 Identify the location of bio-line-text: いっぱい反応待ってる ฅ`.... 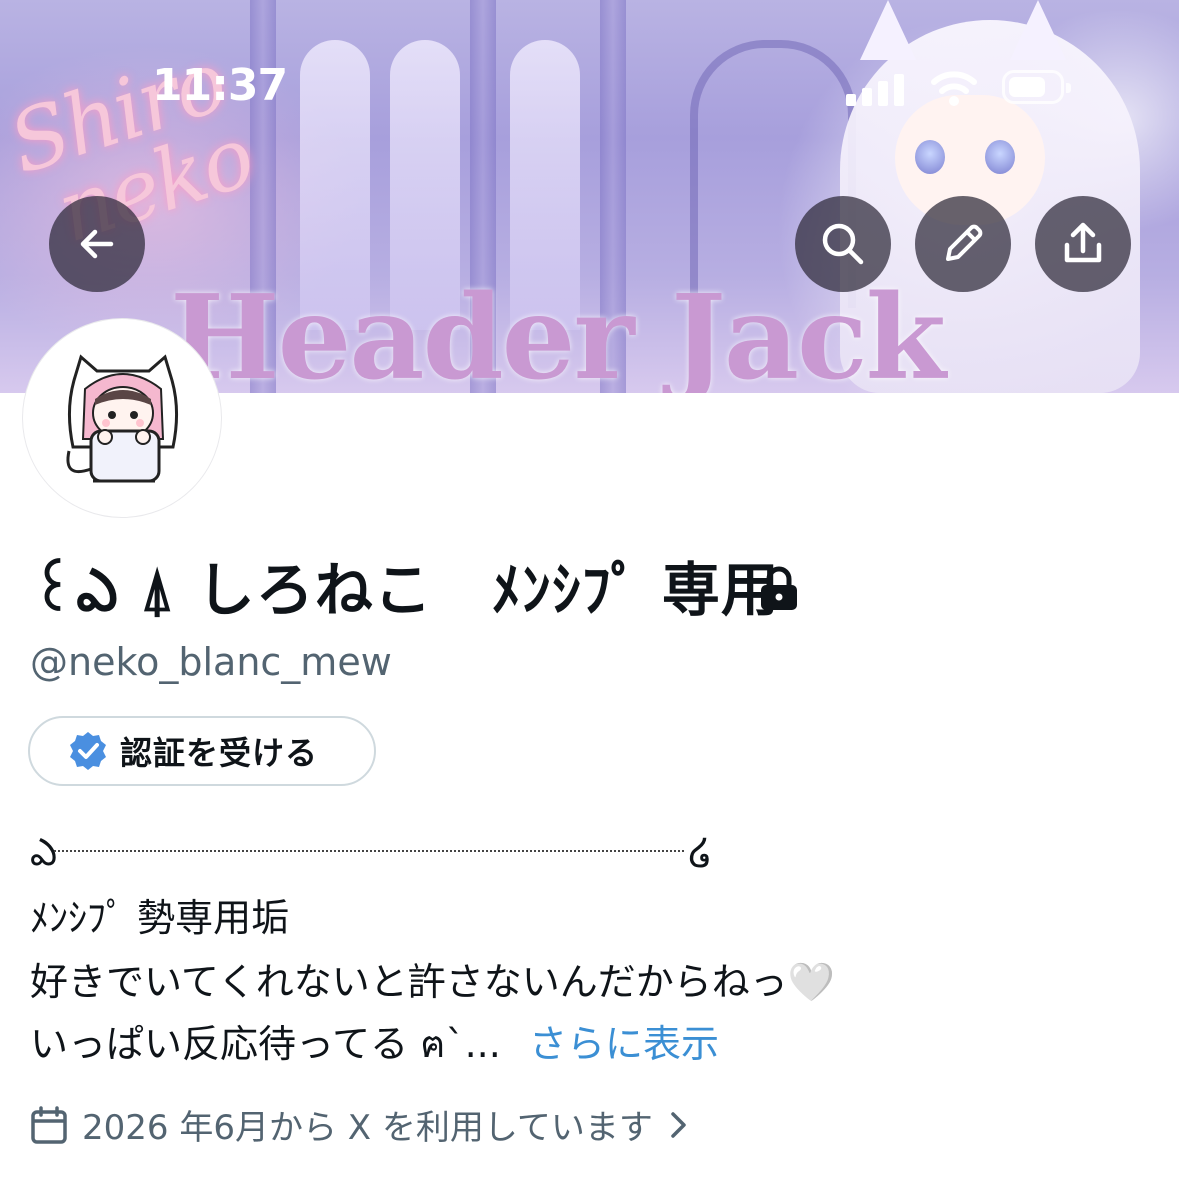
(265, 1044).